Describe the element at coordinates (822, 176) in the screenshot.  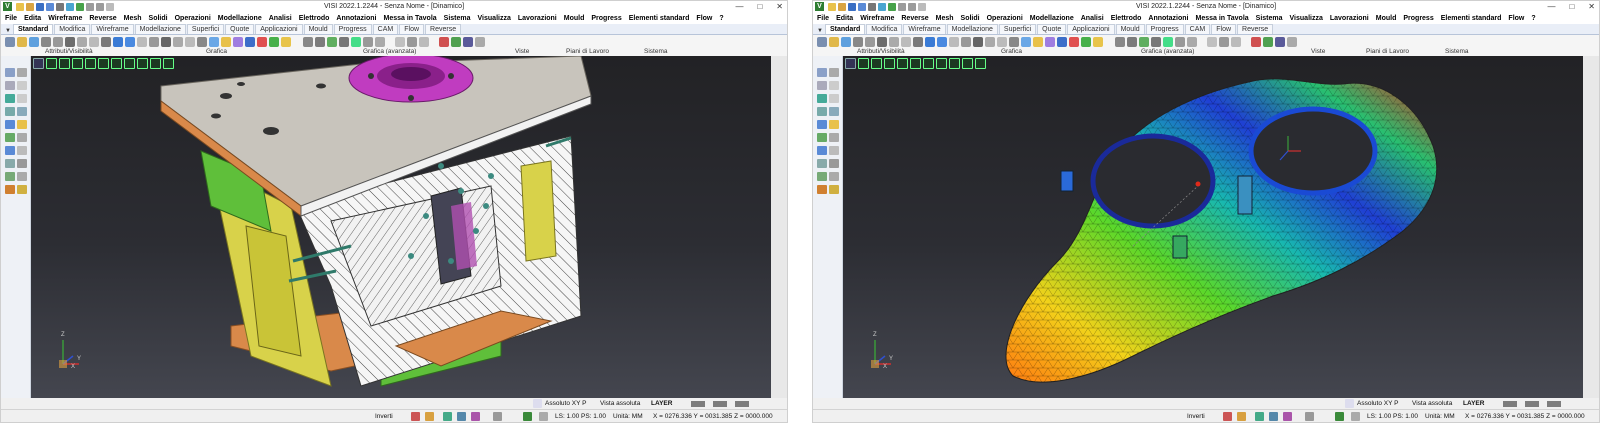
I see `side-tool-17-icon` at that location.